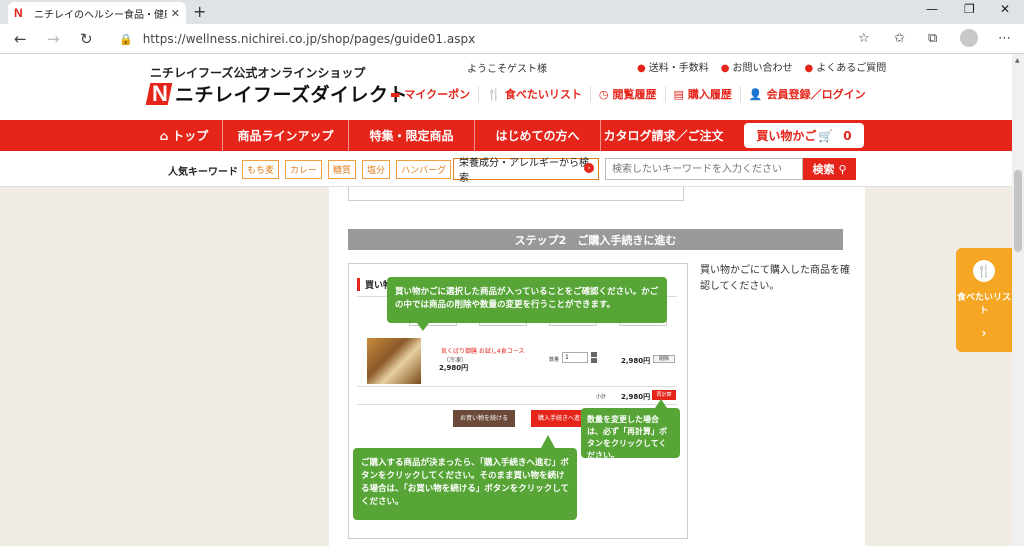 The height and width of the screenshot is (546, 1024). I want to click on subtotal-label: 小計, so click(601, 397).